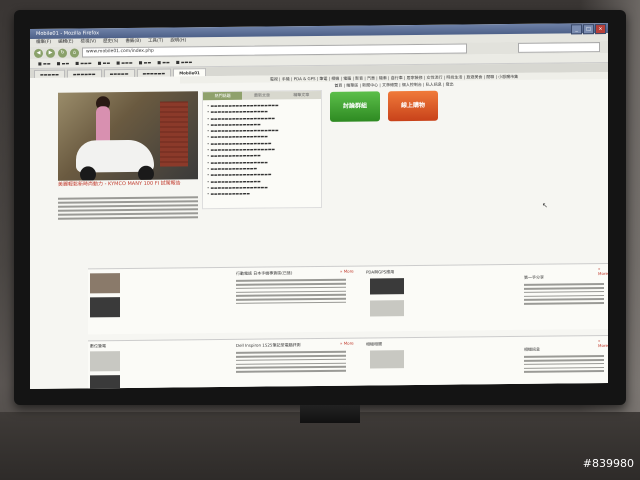 The height and width of the screenshot is (480, 640). Describe the element at coordinates (38, 53) in the screenshot. I see `back-arrow-icon: ◀` at that location.